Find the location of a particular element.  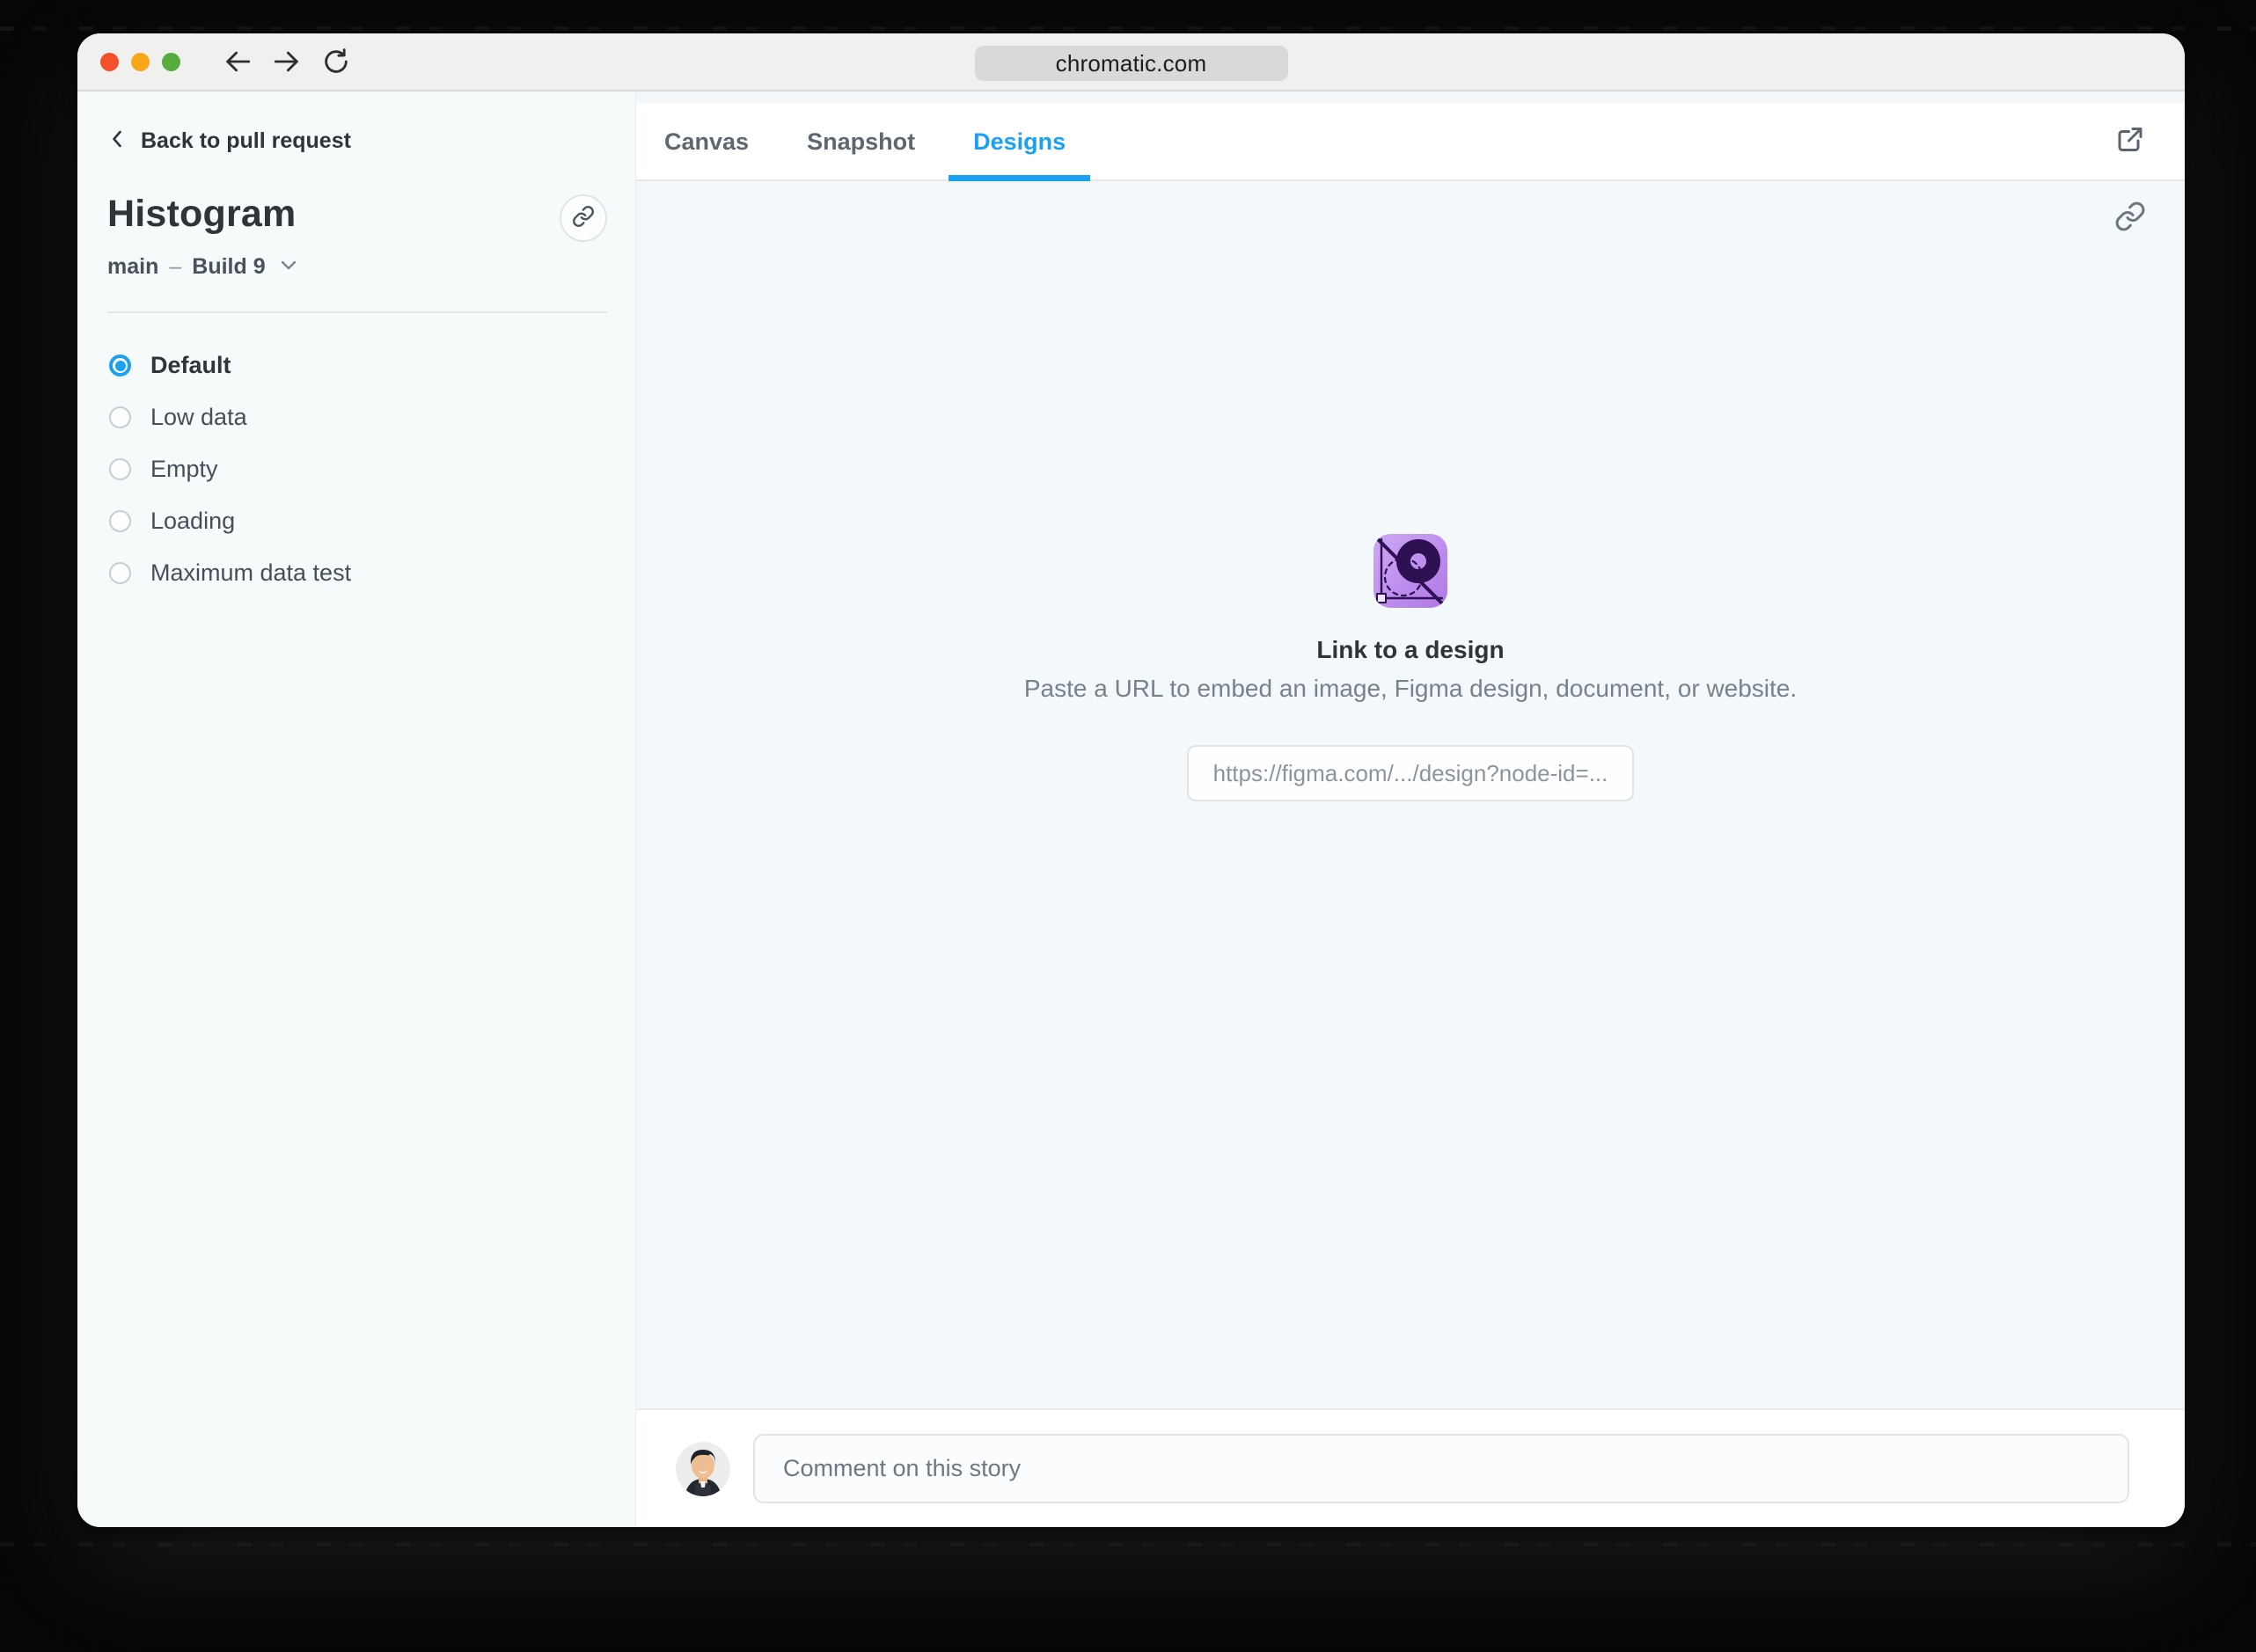

comment-input is located at coordinates (1441, 1468).